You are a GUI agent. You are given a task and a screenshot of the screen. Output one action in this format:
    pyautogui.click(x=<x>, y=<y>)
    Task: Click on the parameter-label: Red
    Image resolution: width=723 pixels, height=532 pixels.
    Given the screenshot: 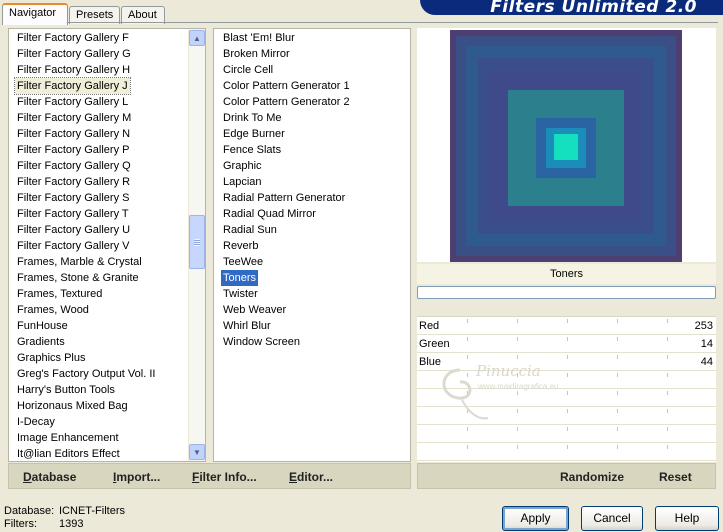 What is the action you would take?
    pyautogui.click(x=429, y=326)
    